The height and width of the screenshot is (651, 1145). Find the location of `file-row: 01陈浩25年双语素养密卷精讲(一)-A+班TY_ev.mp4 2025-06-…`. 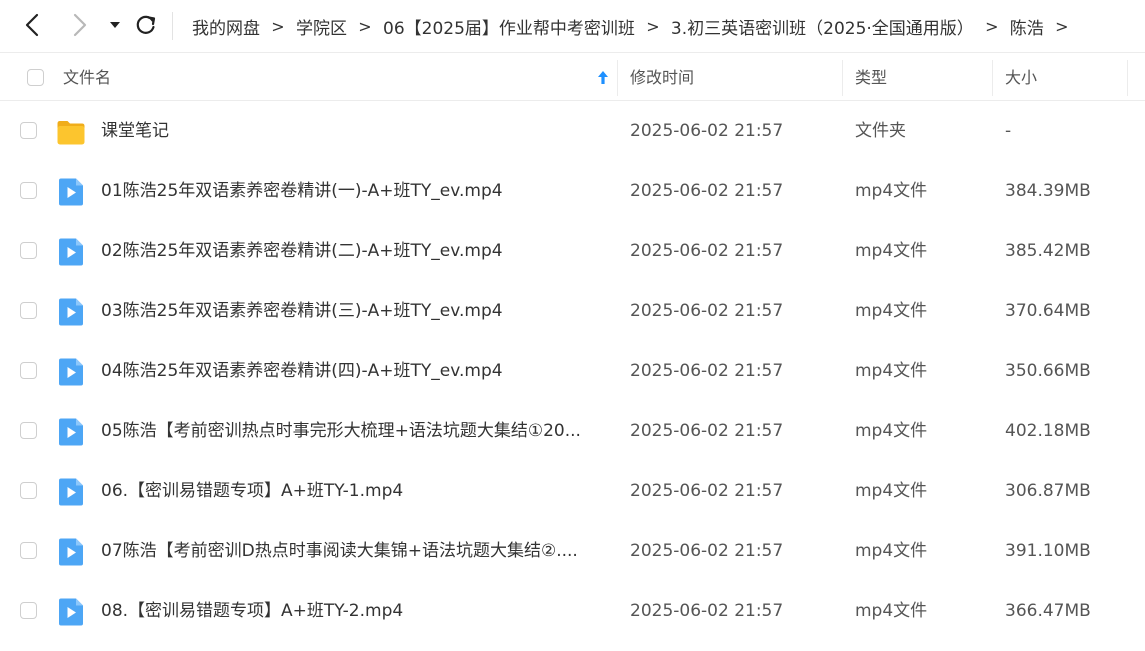

file-row: 01陈浩25年双语素养密卷精讲(一)-A+班TY_ev.mp4 2025-06-… is located at coordinates (572, 191).